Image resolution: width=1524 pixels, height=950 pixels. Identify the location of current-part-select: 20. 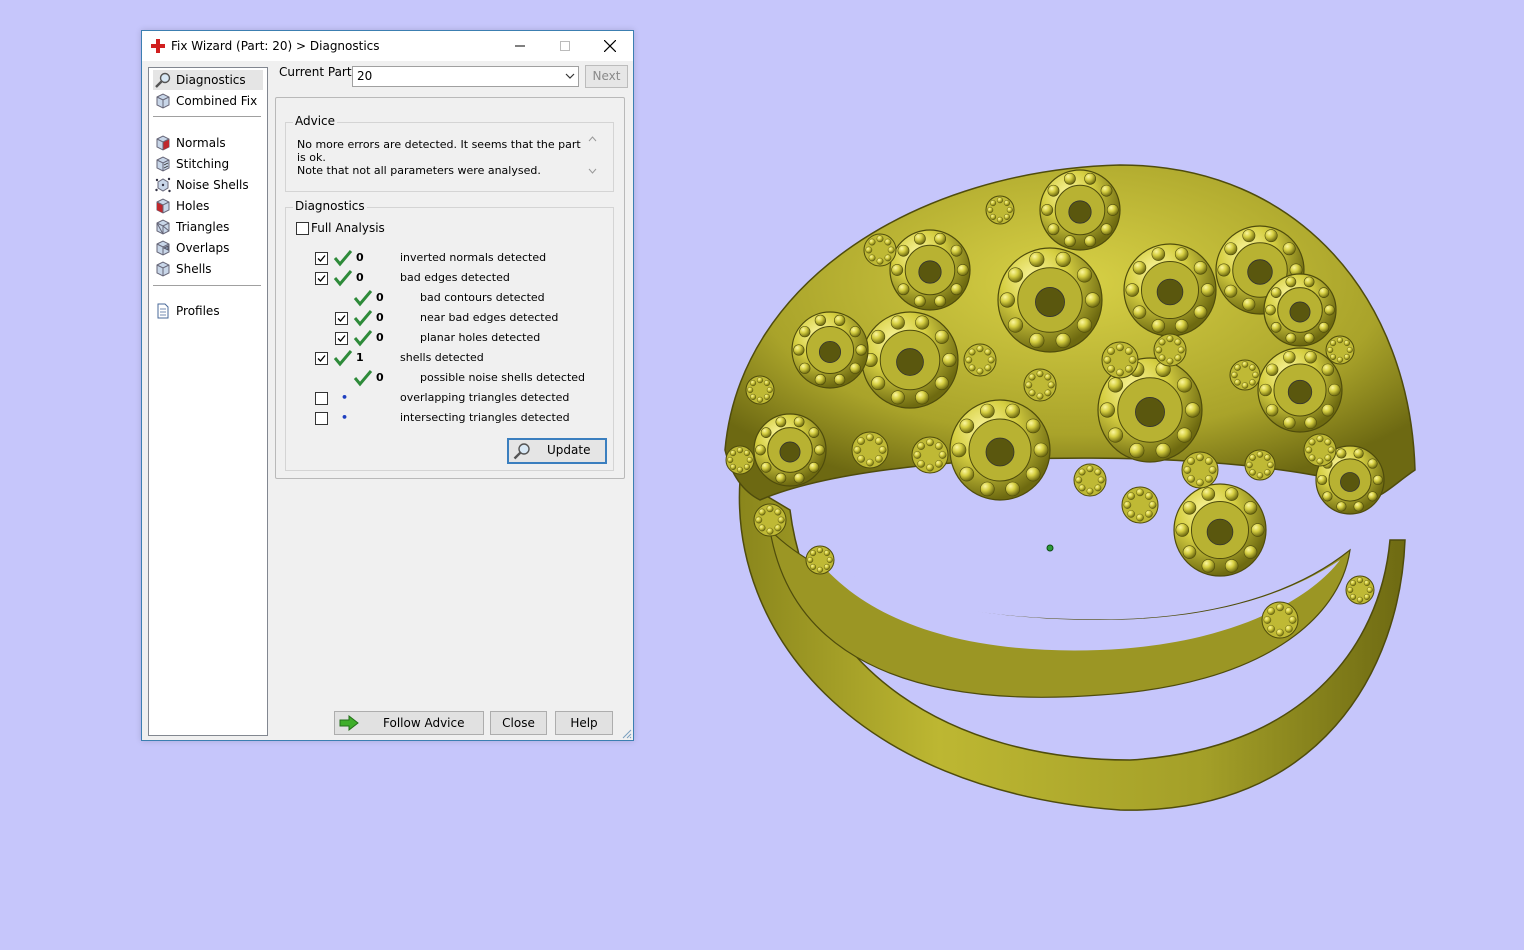
(465, 76).